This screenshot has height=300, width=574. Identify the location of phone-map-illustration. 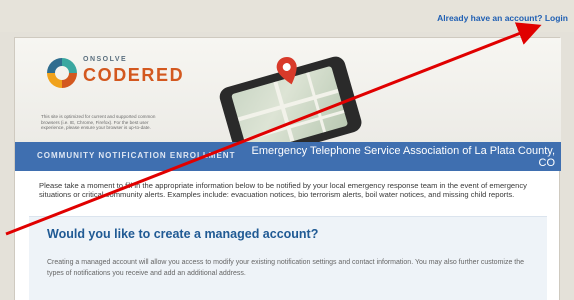
(294, 99).